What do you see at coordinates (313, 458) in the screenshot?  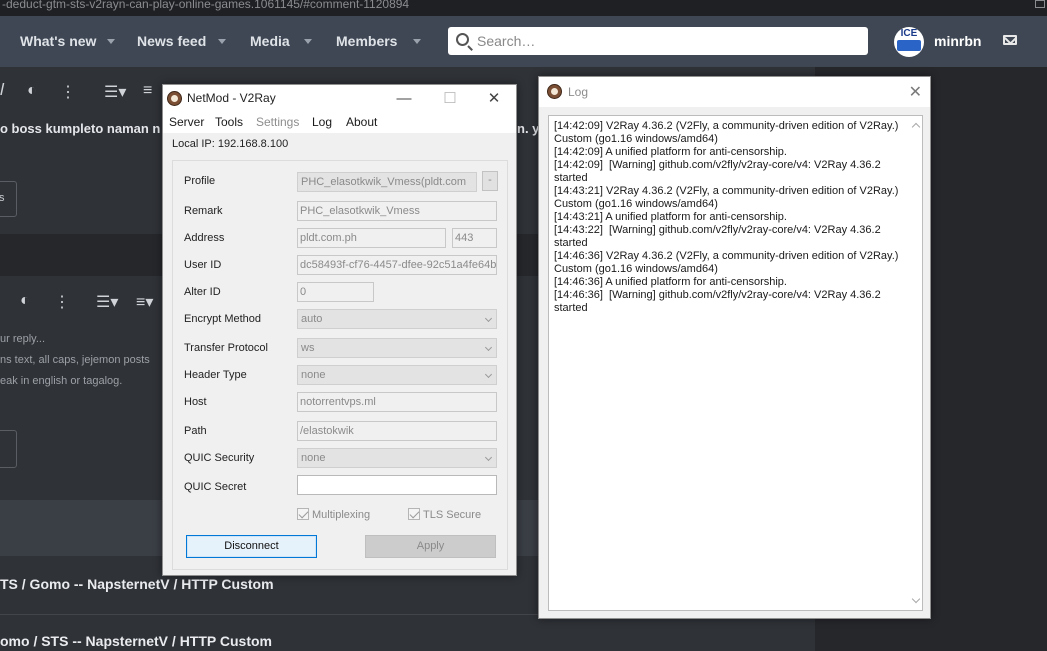 I see `quic-security-value: none` at bounding box center [313, 458].